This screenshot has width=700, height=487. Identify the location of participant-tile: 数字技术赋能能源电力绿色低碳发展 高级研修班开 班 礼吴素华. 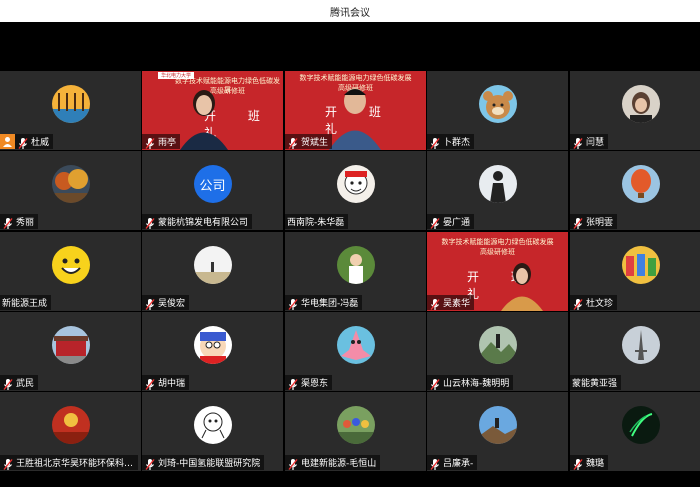
(497, 271).